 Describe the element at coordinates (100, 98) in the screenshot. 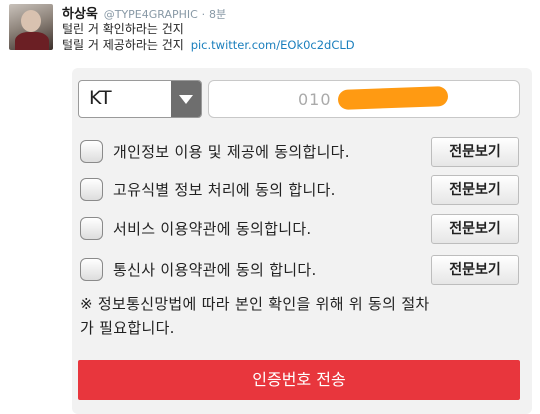

I see `carrier-selected-value: KT` at that location.